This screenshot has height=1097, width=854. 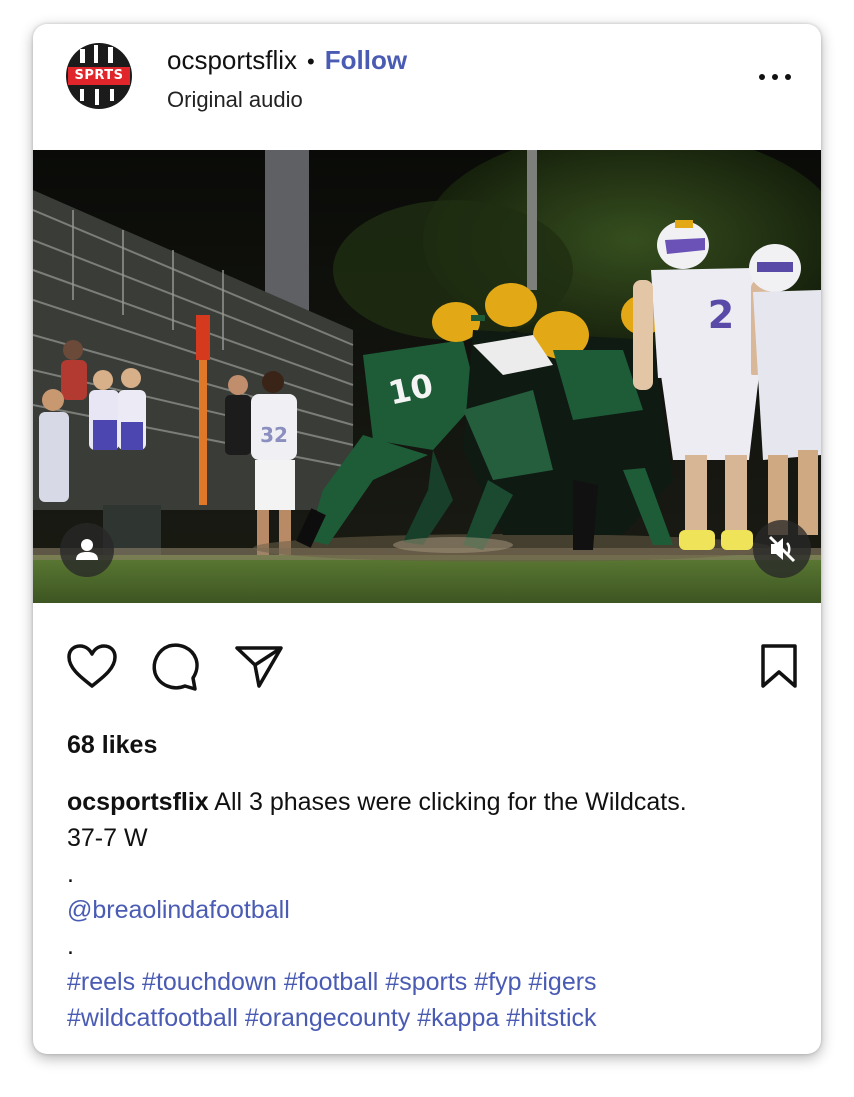 What do you see at coordinates (497, 982) in the screenshot?
I see `hashtag-link: #fyp` at bounding box center [497, 982].